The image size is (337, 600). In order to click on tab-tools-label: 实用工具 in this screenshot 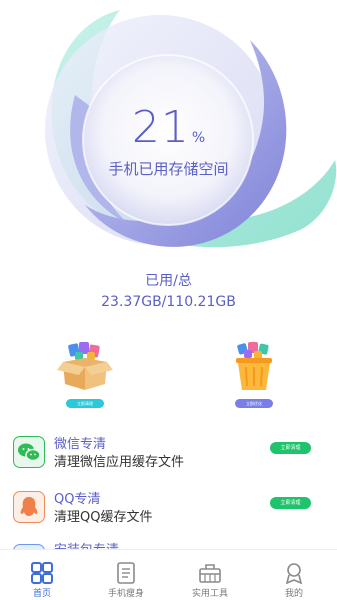, I will do `click(209, 594)`.